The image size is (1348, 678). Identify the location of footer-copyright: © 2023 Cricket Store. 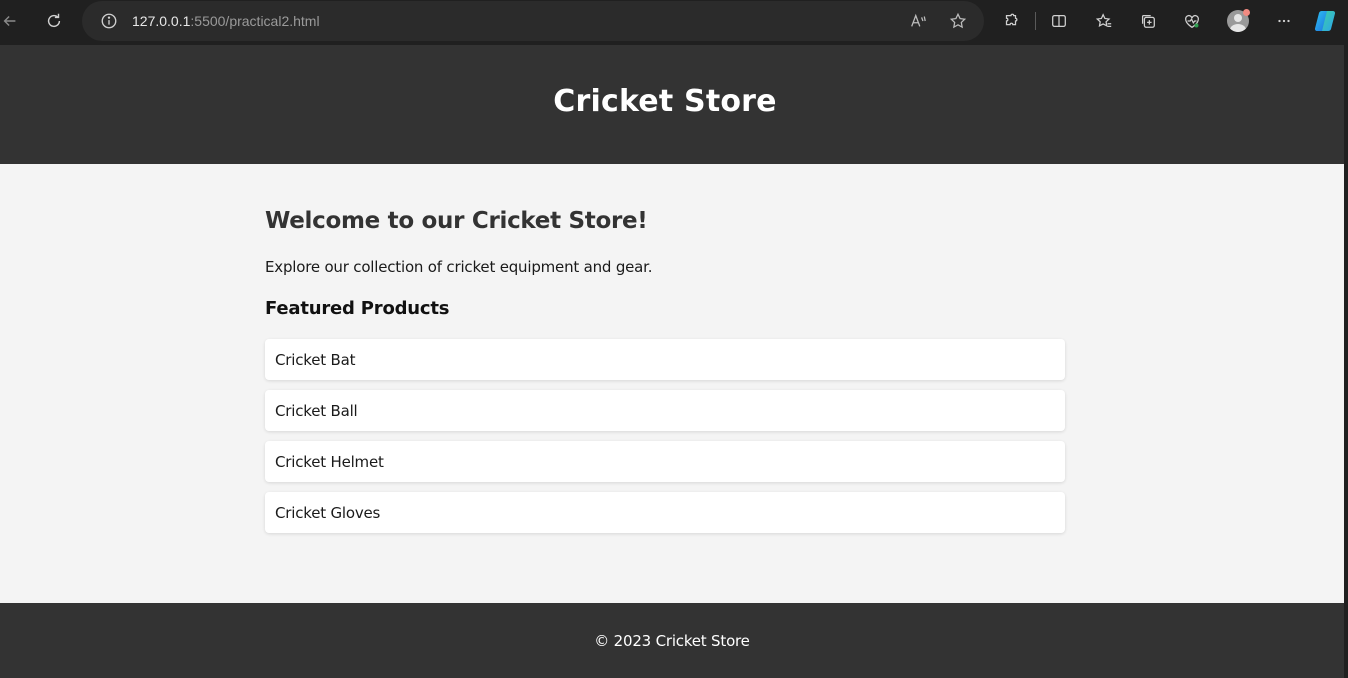
(672, 640).